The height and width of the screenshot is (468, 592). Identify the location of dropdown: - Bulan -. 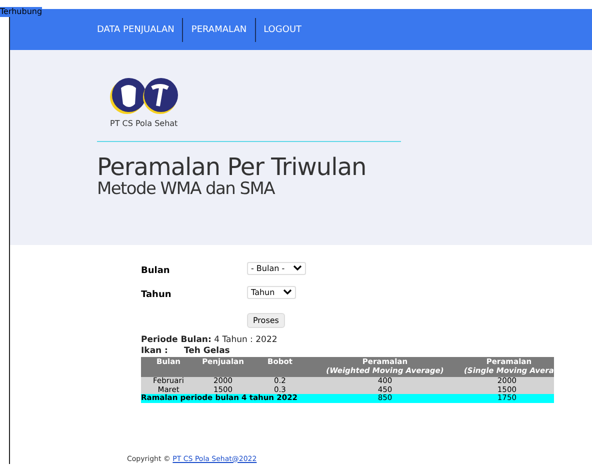
(276, 268).